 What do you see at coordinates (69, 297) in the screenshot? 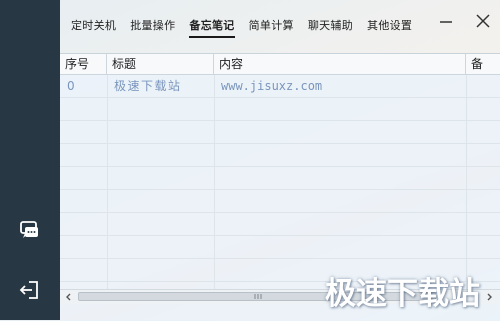
I see `arrow-left-icon` at bounding box center [69, 297].